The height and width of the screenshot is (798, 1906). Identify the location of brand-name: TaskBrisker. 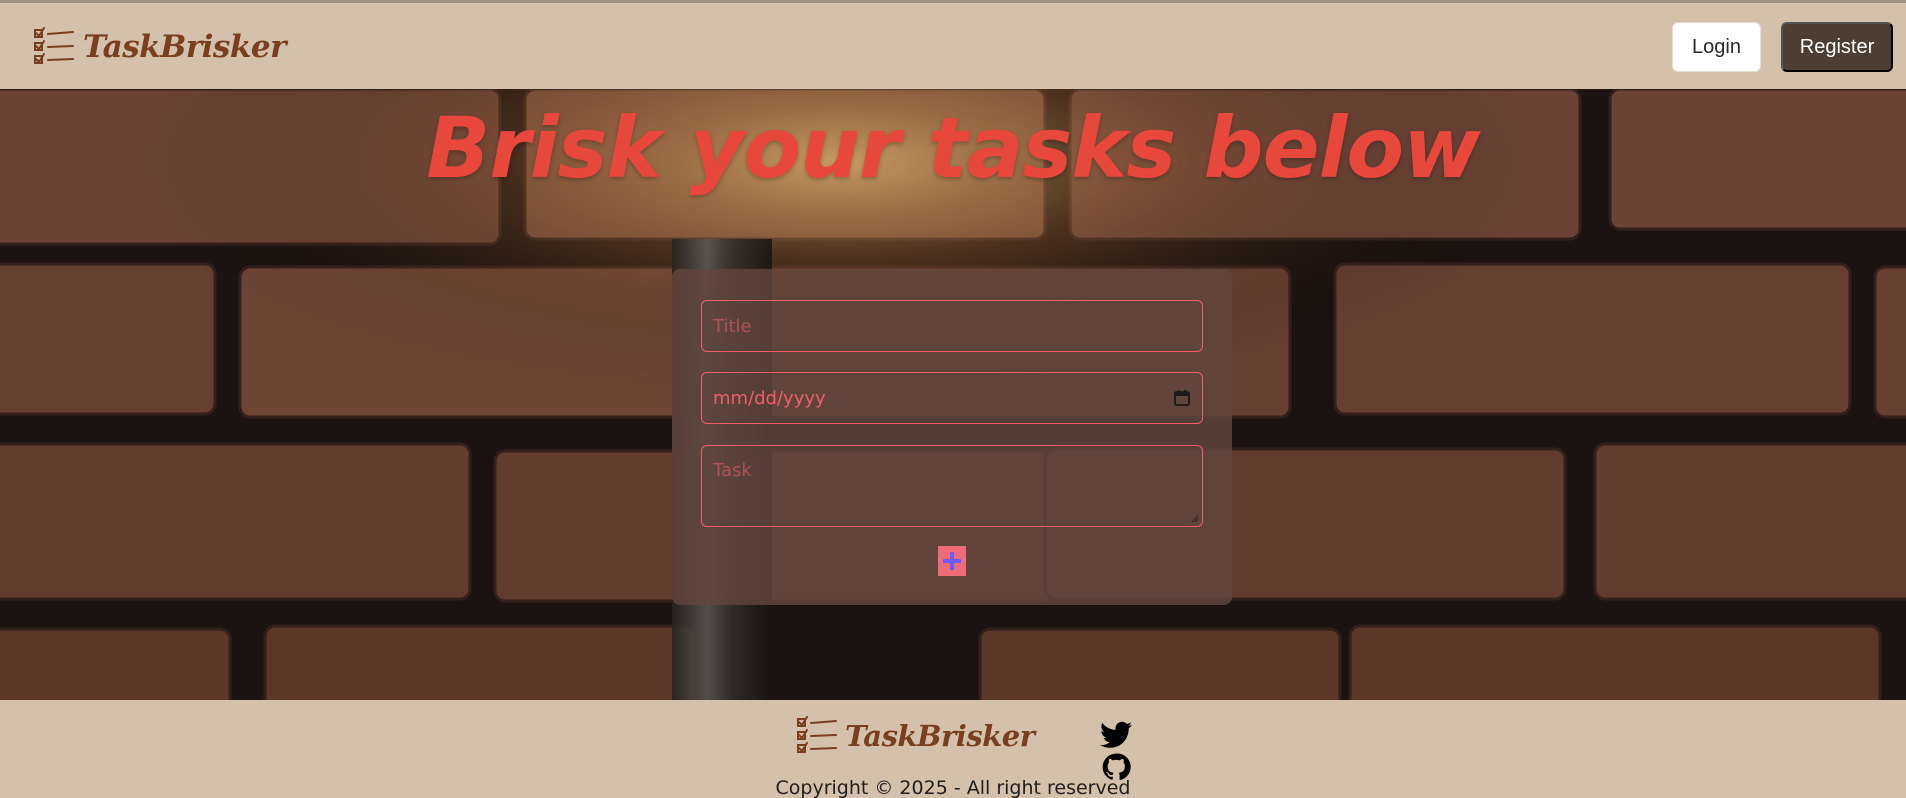
(184, 47).